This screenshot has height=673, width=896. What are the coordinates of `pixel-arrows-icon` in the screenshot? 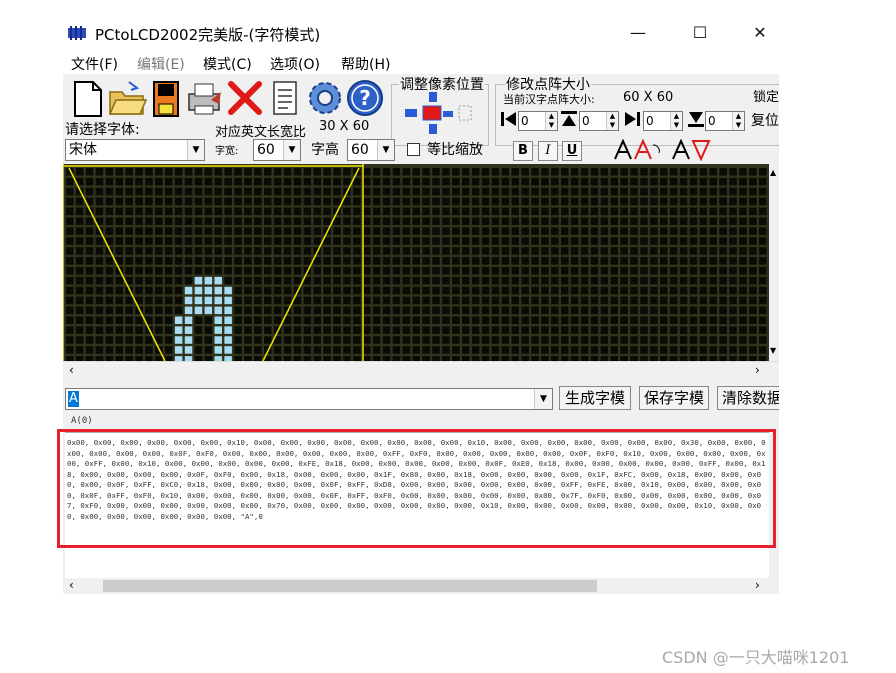 It's located at (438, 113).